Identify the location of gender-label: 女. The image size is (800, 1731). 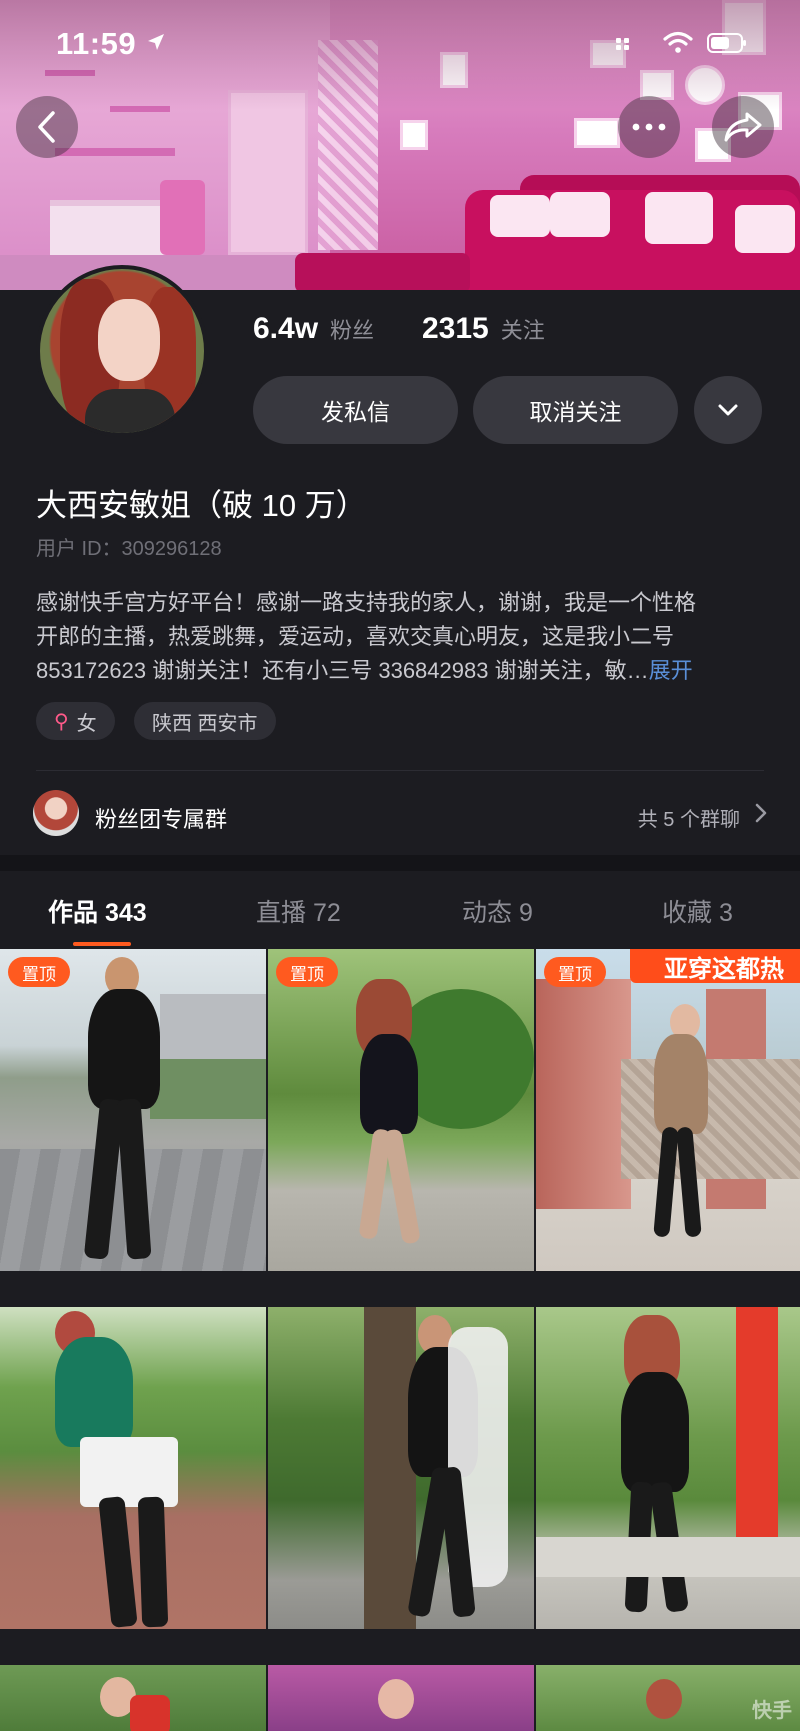
(86, 723).